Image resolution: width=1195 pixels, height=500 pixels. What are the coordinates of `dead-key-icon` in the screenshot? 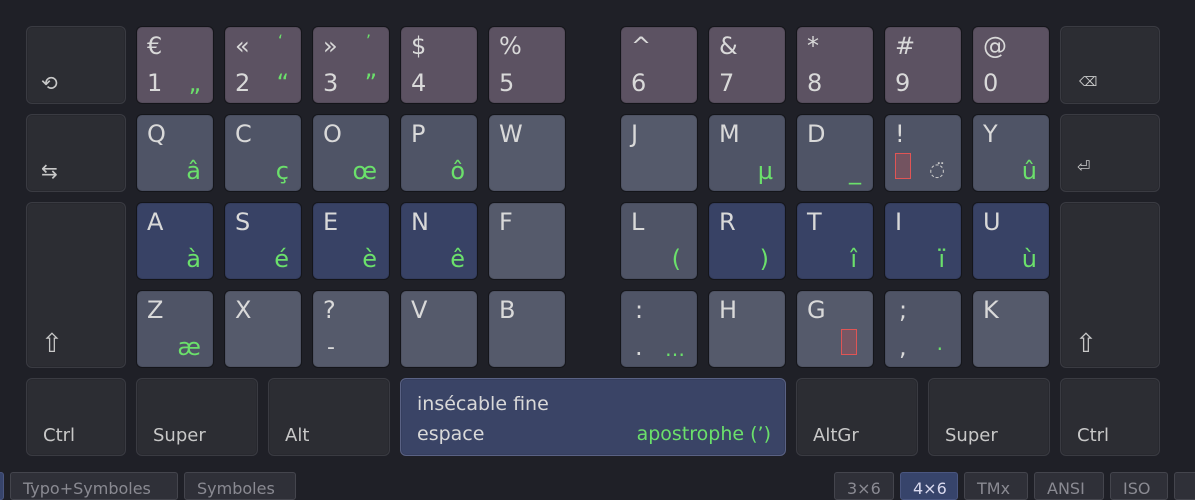 It's located at (903, 166).